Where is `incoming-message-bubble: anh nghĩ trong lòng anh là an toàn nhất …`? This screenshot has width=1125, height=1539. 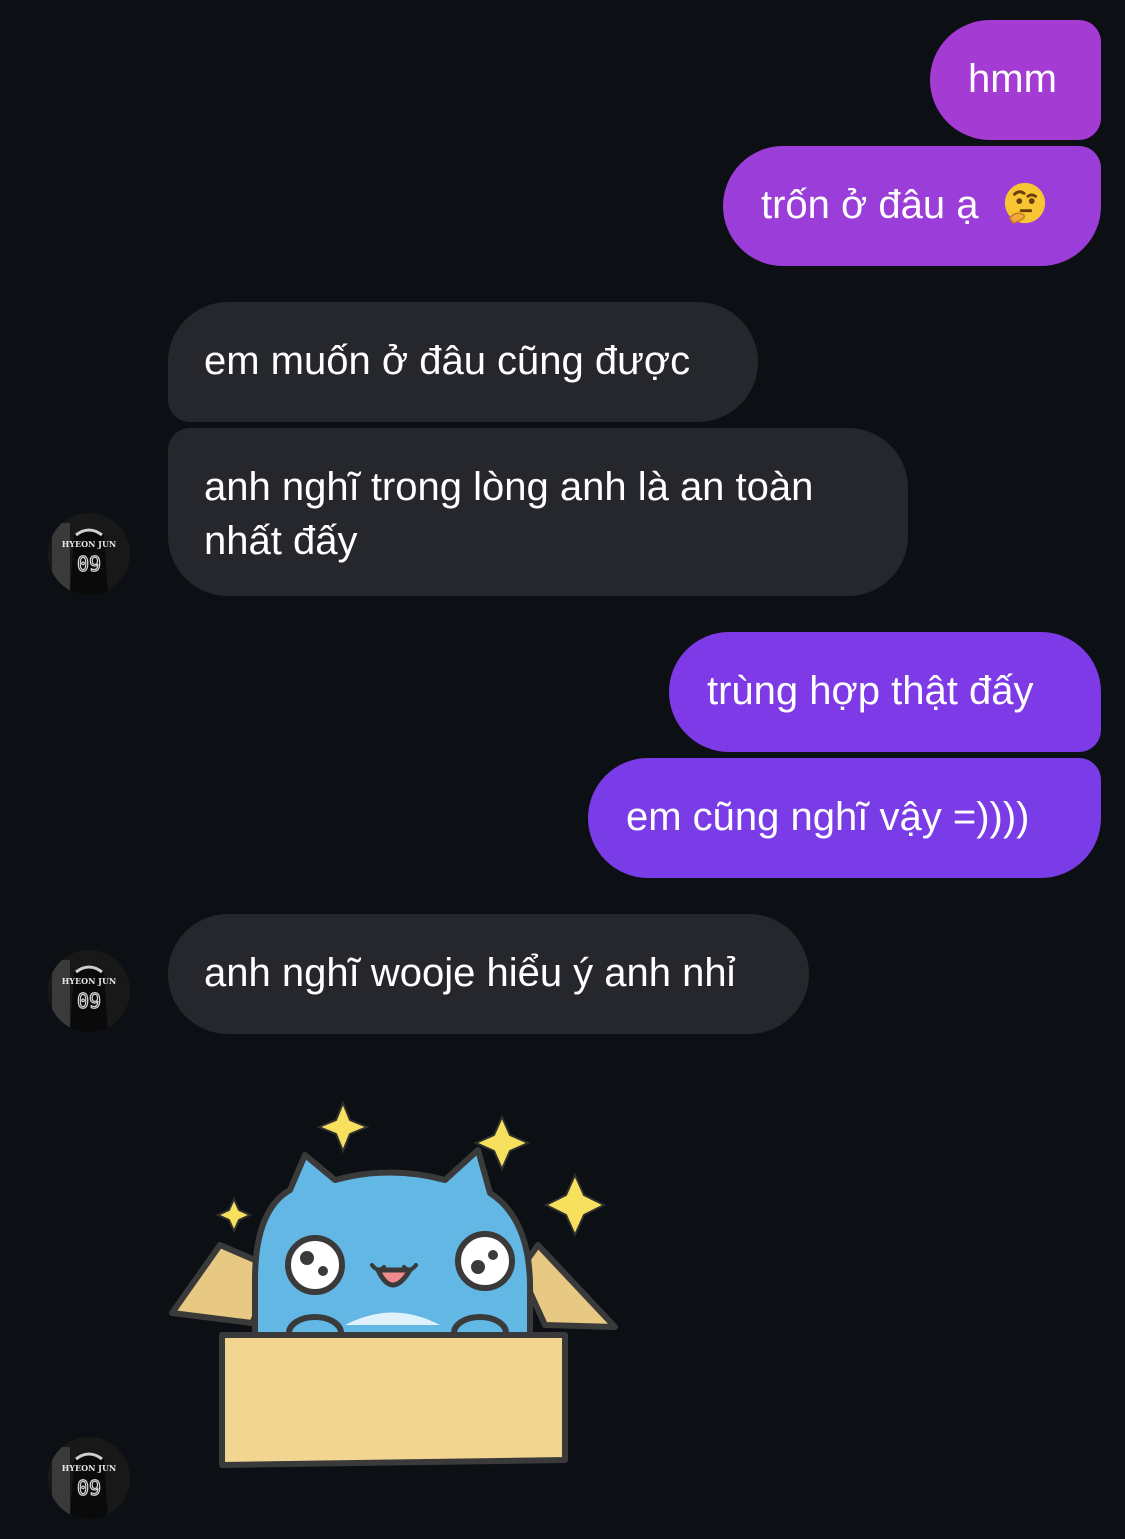
incoming-message-bubble: anh nghĩ trong lòng anh là an toàn nhất … is located at coordinates (538, 512).